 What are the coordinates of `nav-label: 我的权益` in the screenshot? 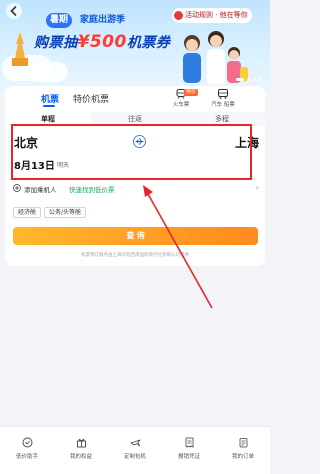 It's located at (80, 457).